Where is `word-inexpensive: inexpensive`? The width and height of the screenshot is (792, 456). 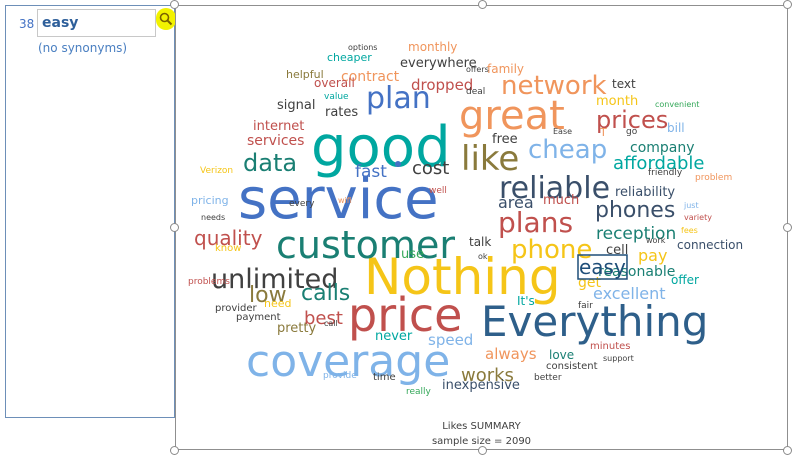 word-inexpensive: inexpensive is located at coordinates (481, 385).